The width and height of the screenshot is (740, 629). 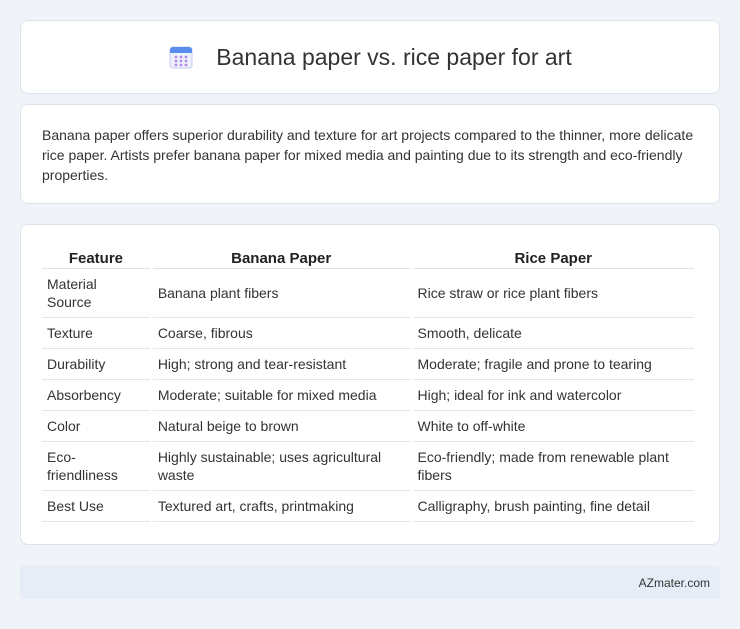 What do you see at coordinates (96, 395) in the screenshot?
I see `feature-cell: Absorbency` at bounding box center [96, 395].